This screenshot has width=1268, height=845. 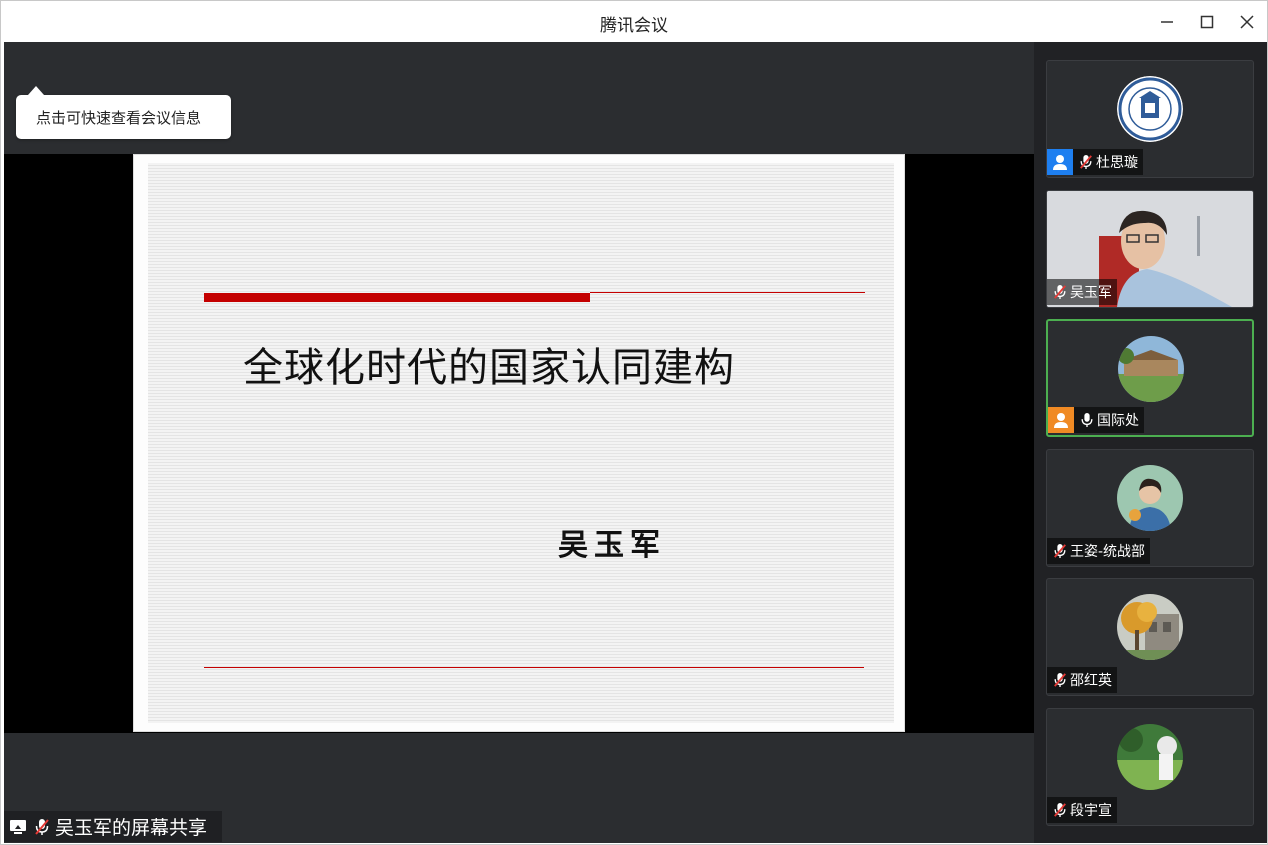 What do you see at coordinates (1151, 369) in the screenshot?
I see `campus-photo-avatar` at bounding box center [1151, 369].